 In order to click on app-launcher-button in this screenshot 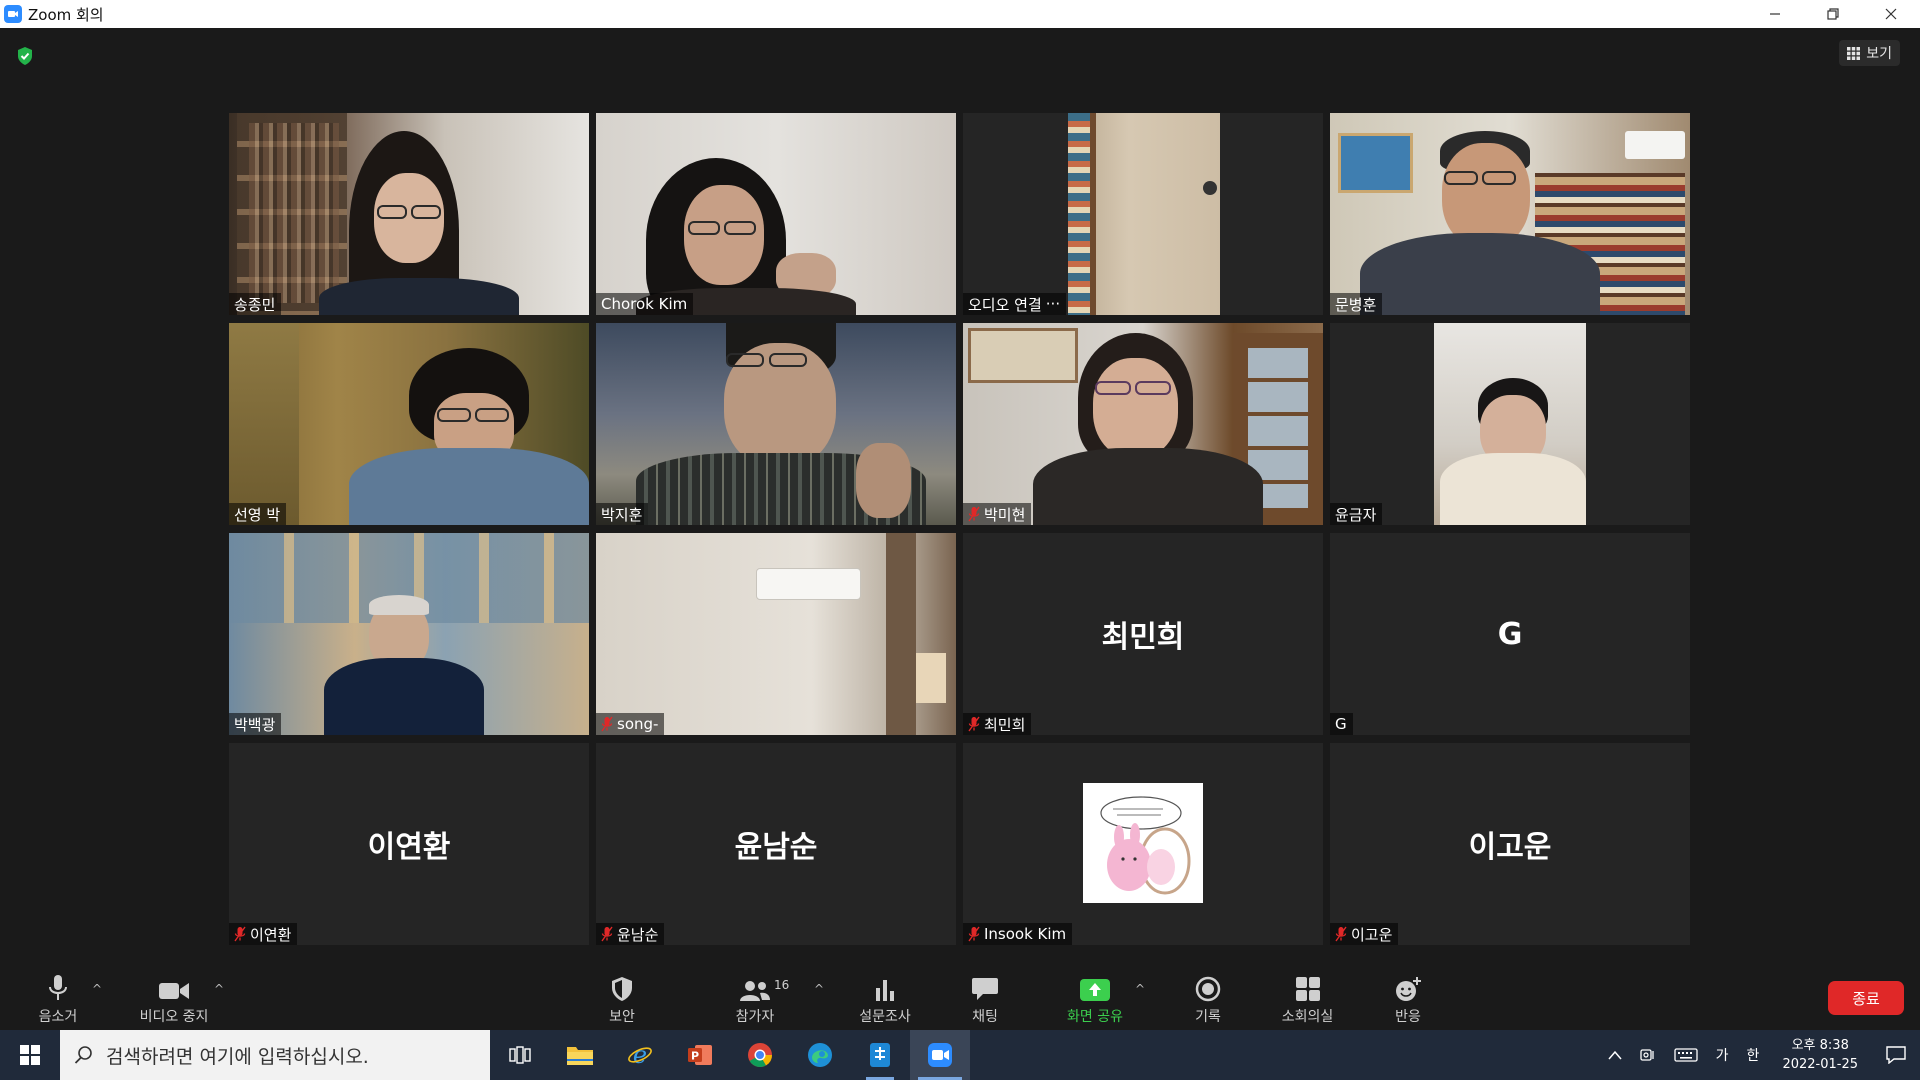, I will do `click(880, 1055)`.